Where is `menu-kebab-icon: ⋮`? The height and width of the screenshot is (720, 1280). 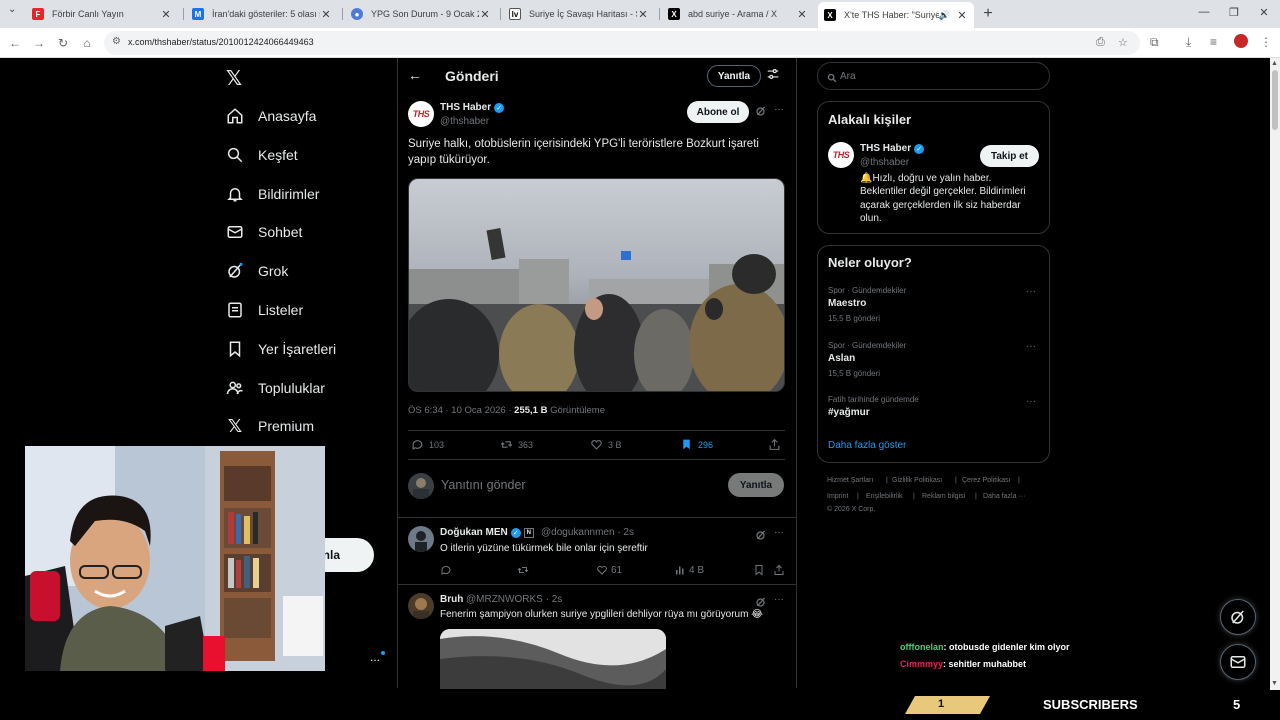
menu-kebab-icon: ⋮ is located at coordinates (1266, 42).